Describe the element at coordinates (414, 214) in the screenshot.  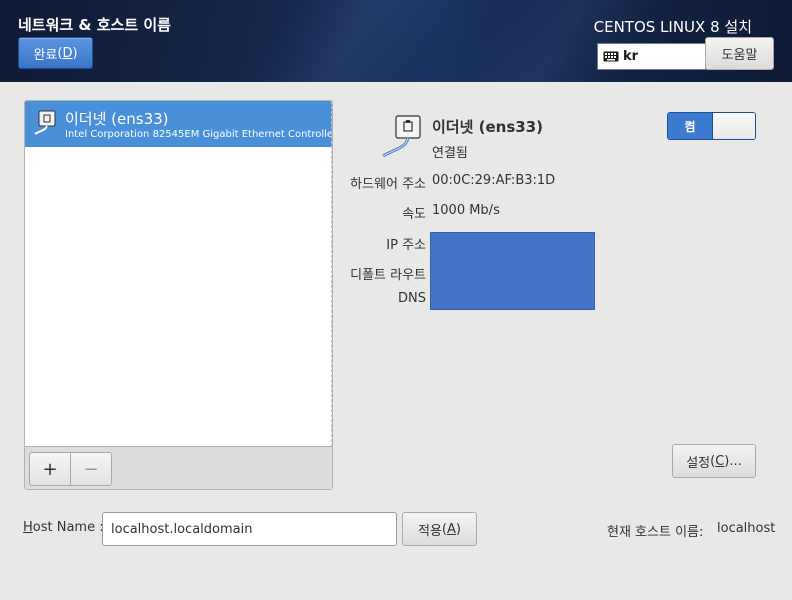
I see `speed-label: 속도` at that location.